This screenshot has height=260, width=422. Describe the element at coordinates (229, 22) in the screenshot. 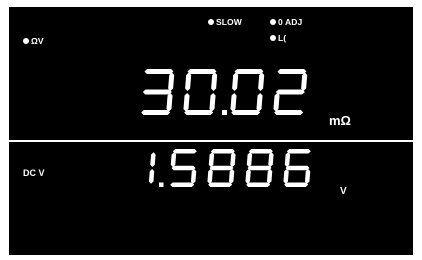

I see `slow-indicator-label: SLOW` at that location.